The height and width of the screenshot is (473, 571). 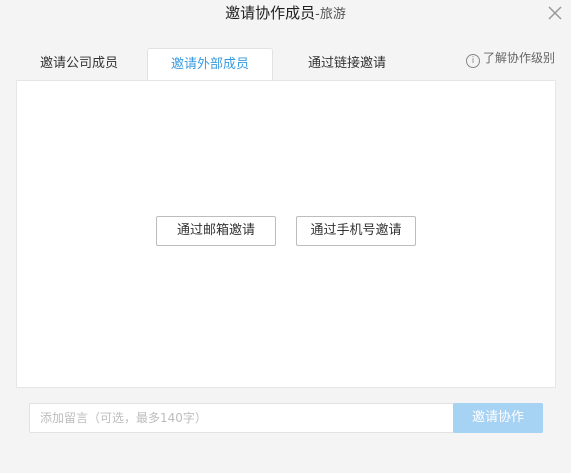 What do you see at coordinates (243, 418) in the screenshot?
I see `message-input` at bounding box center [243, 418].